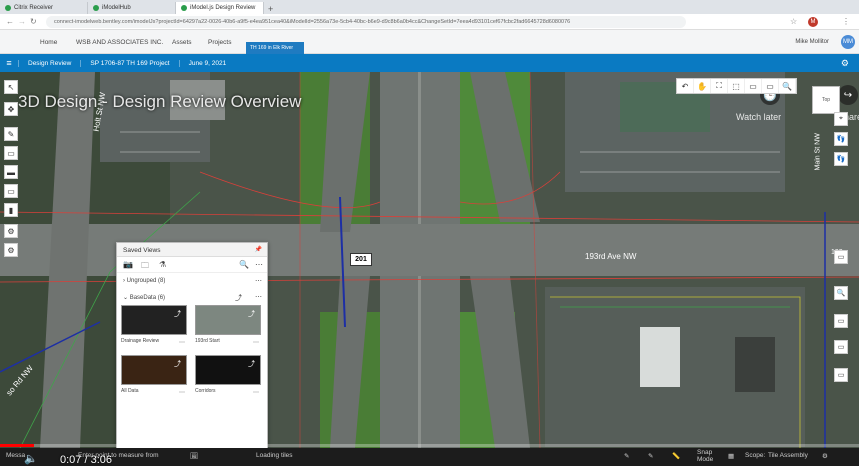 The image size is (859, 466). Describe the element at coordinates (11, 134) in the screenshot. I see `markup-tool-icon: ✎` at that location.